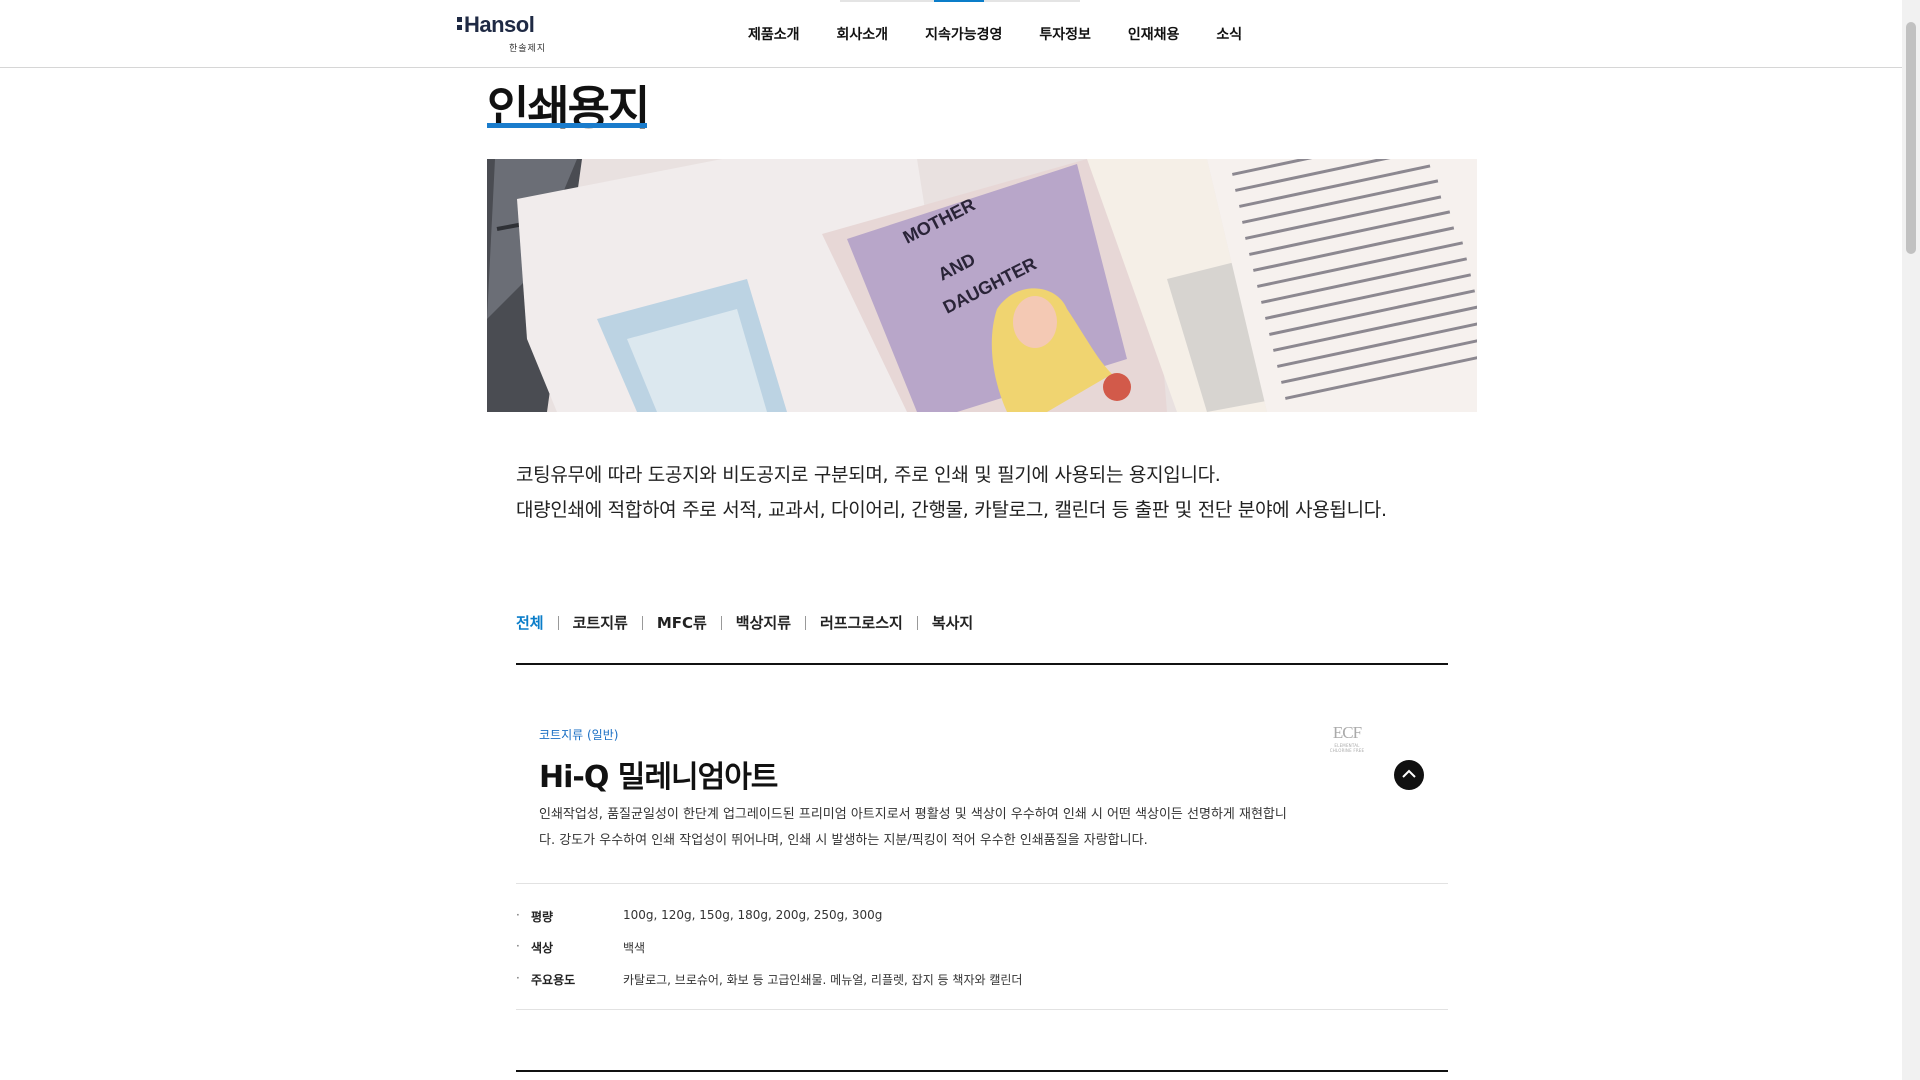 The height and width of the screenshot is (1080, 1920). Describe the element at coordinates (952, 622) in the screenshot. I see `tab-copy-paper: 복사지` at that location.